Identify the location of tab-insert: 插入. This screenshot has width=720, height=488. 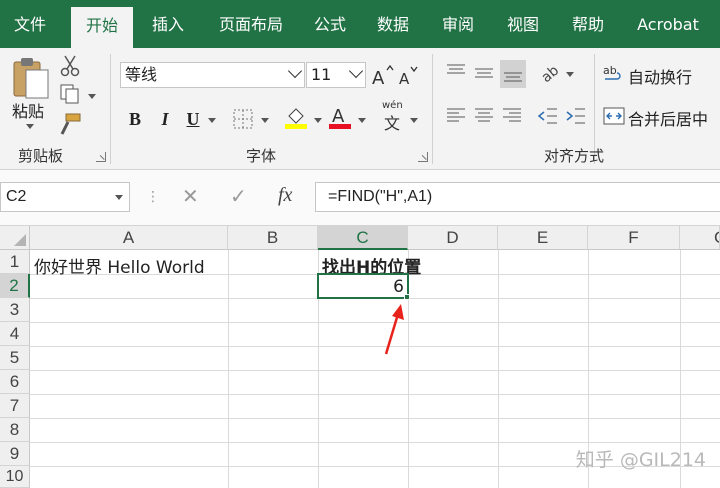
(168, 24).